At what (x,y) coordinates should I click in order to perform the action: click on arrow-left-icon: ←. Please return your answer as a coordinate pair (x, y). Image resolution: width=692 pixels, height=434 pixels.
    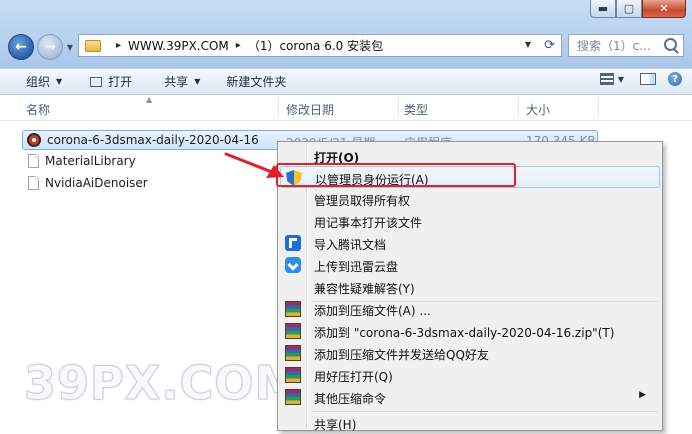
    Looking at the image, I should click on (21, 47).